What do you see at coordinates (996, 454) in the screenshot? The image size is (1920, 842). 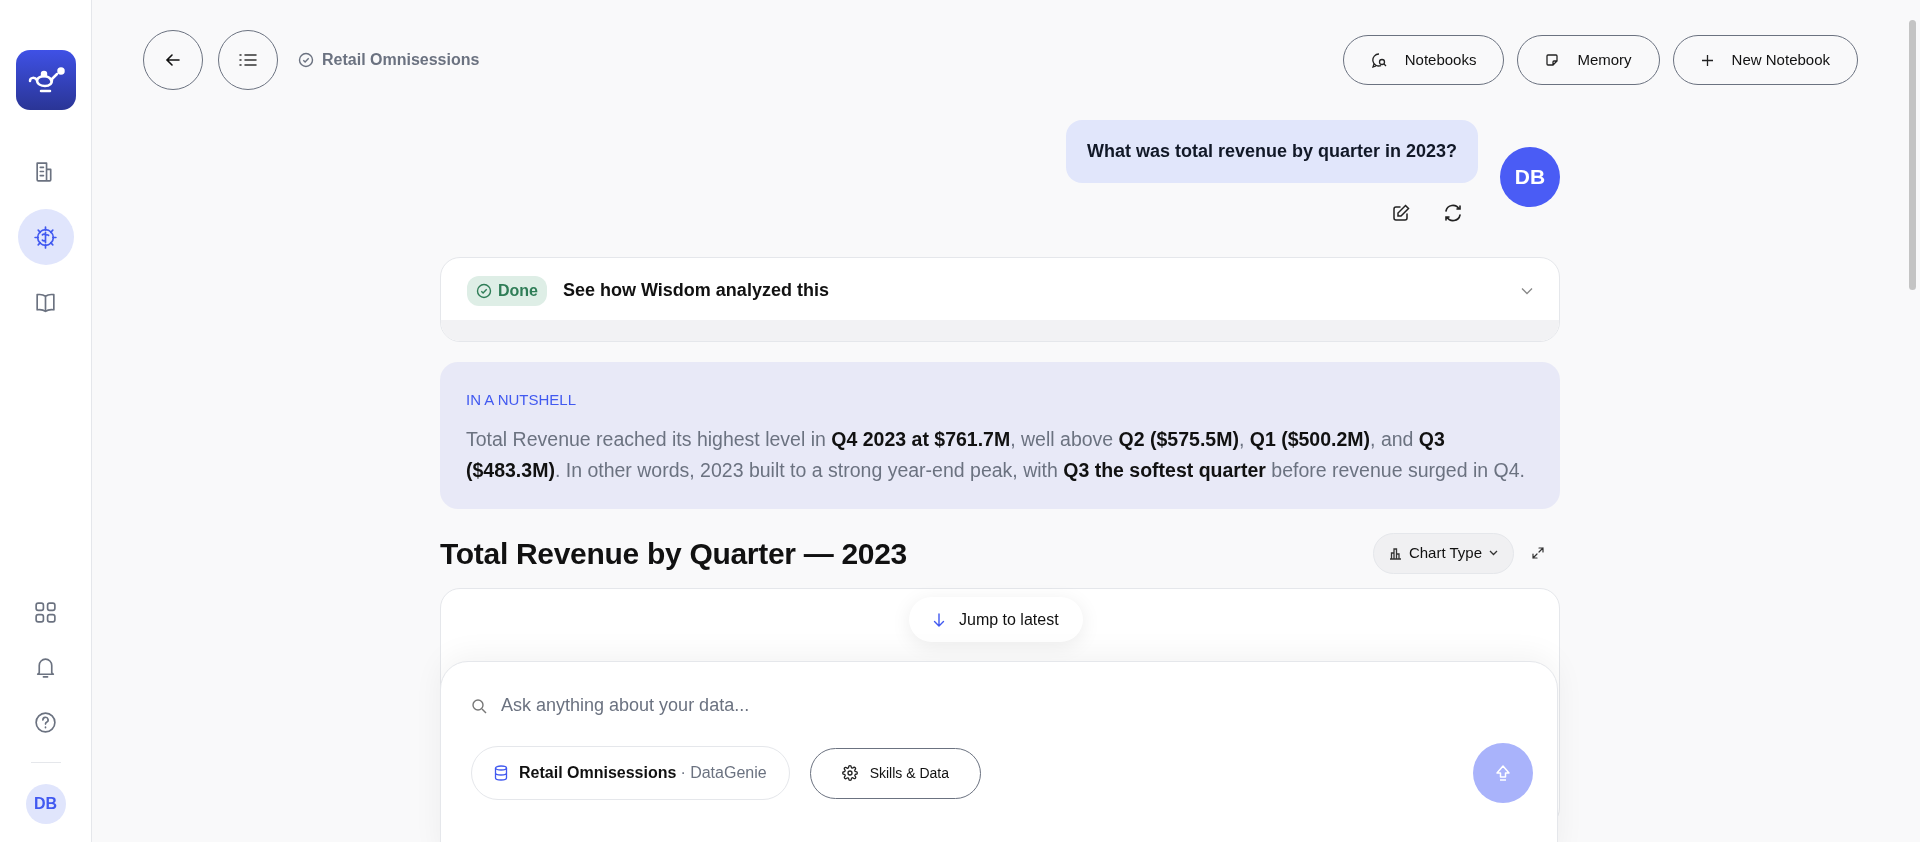 I see `summary-text: Total Revenue reached its highest level in Q4 2023 at $761.7M, well above Q2 ($575.5M), Q1 ($500.2M), and Q3 ($483.3M). In other words, 2023 built to a strong year-end peak, with Q3 the softest quarter before revenue surged in Q4.` at bounding box center [996, 454].